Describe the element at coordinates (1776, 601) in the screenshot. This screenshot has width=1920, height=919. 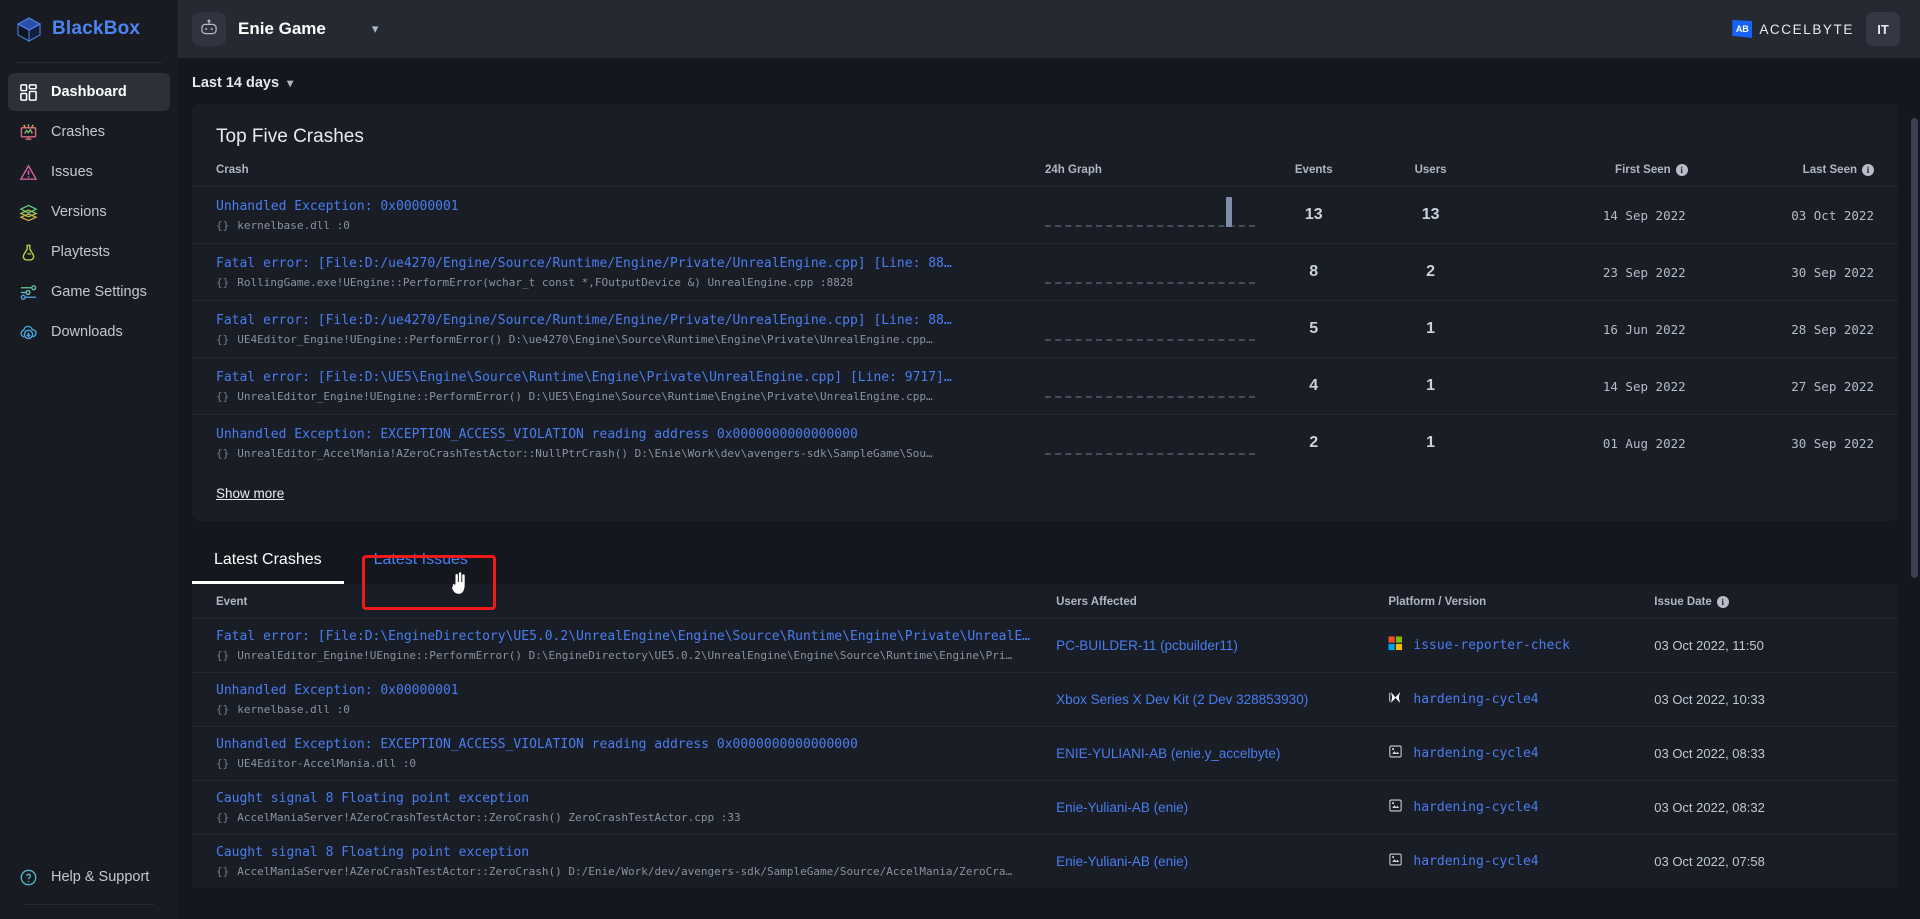
I see `col-issue-date: Issue Date i` at that location.